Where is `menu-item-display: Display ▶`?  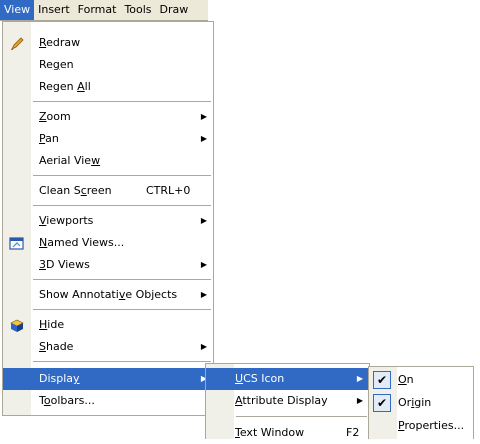 menu-item-display: Display ▶ is located at coordinates (108, 379).